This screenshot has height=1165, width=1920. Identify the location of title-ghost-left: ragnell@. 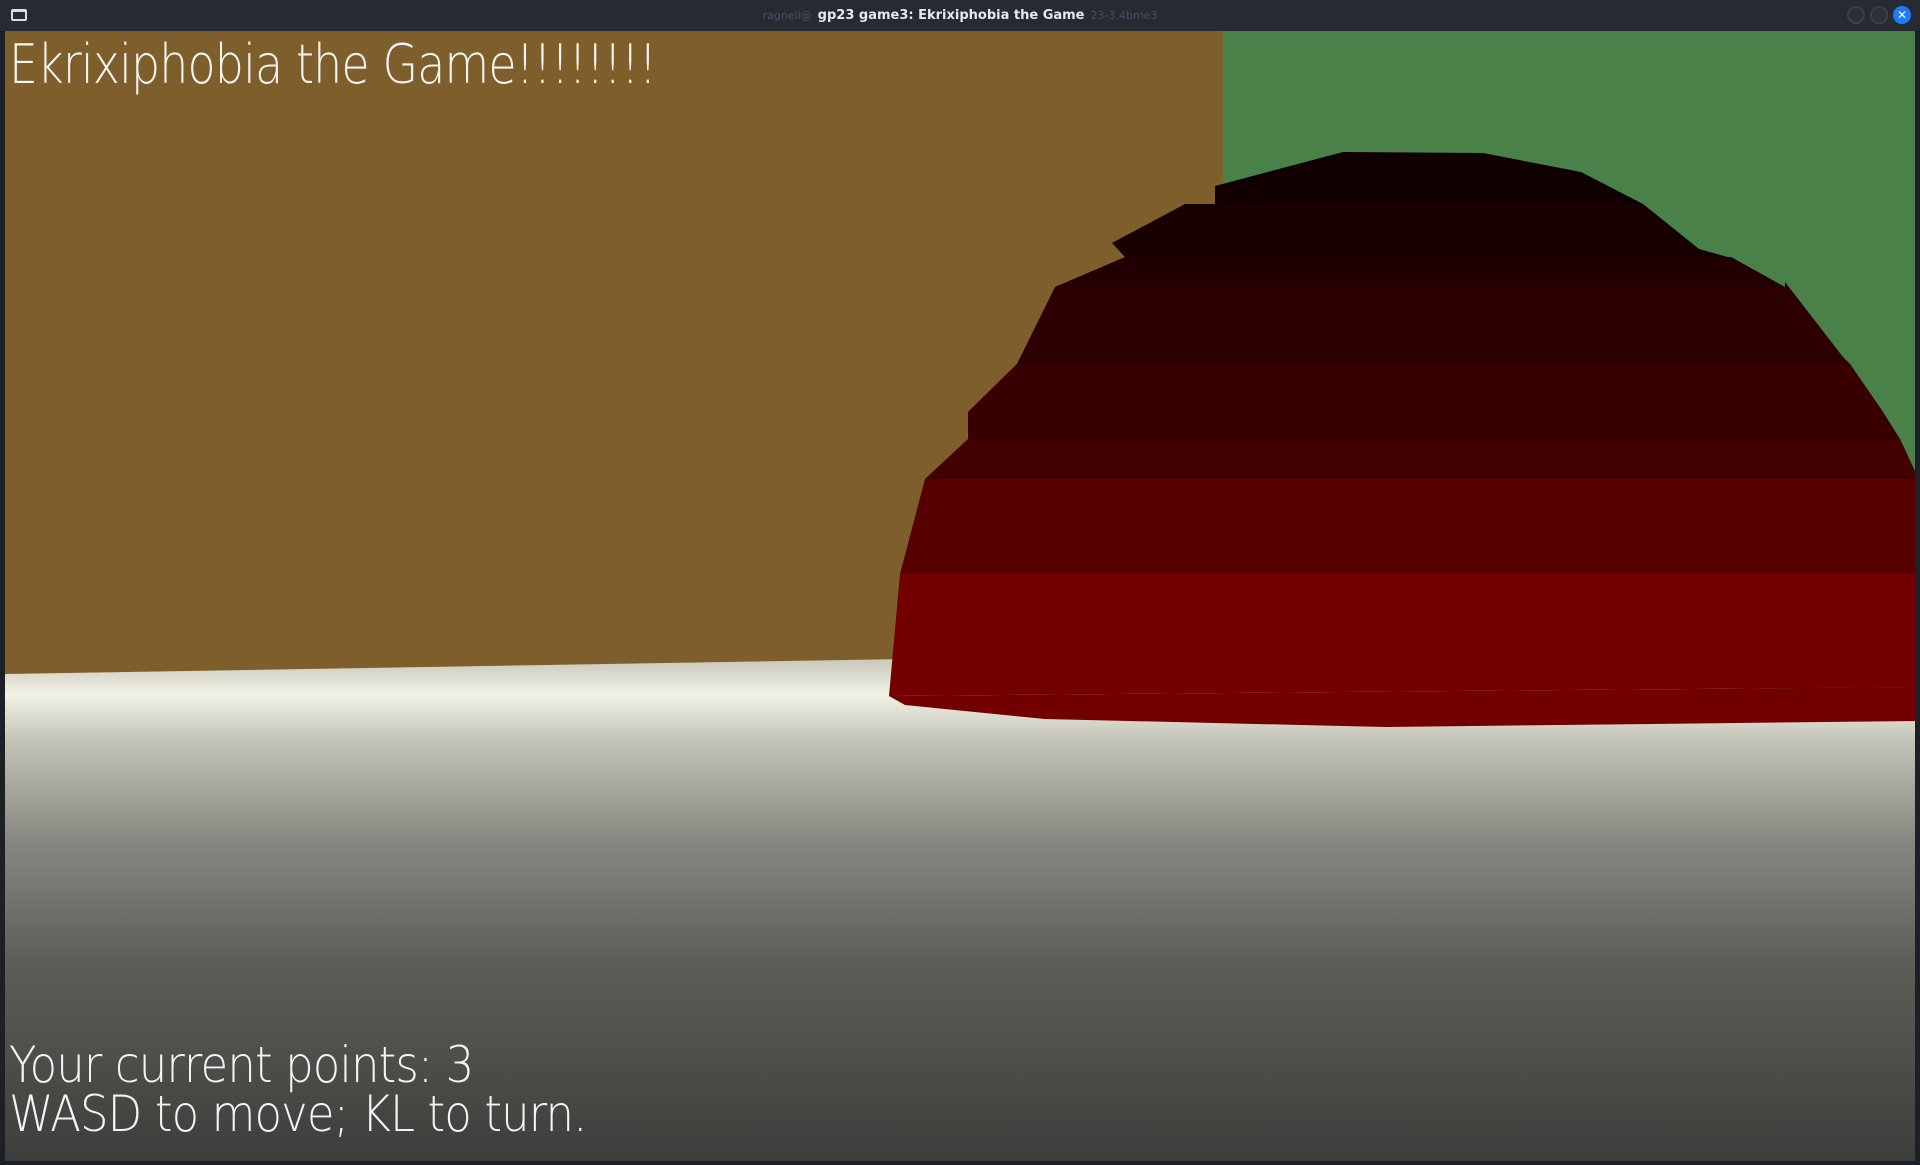
(787, 15).